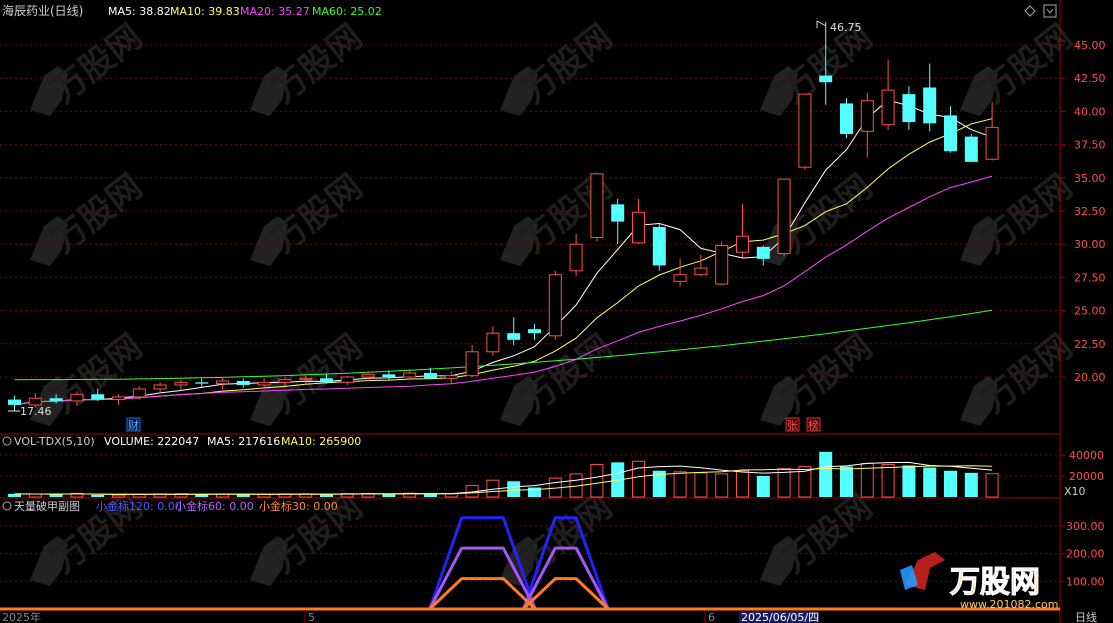 The image size is (1113, 623). I want to click on sub-series2-label: 小金标60: 0.00, so click(214, 506).